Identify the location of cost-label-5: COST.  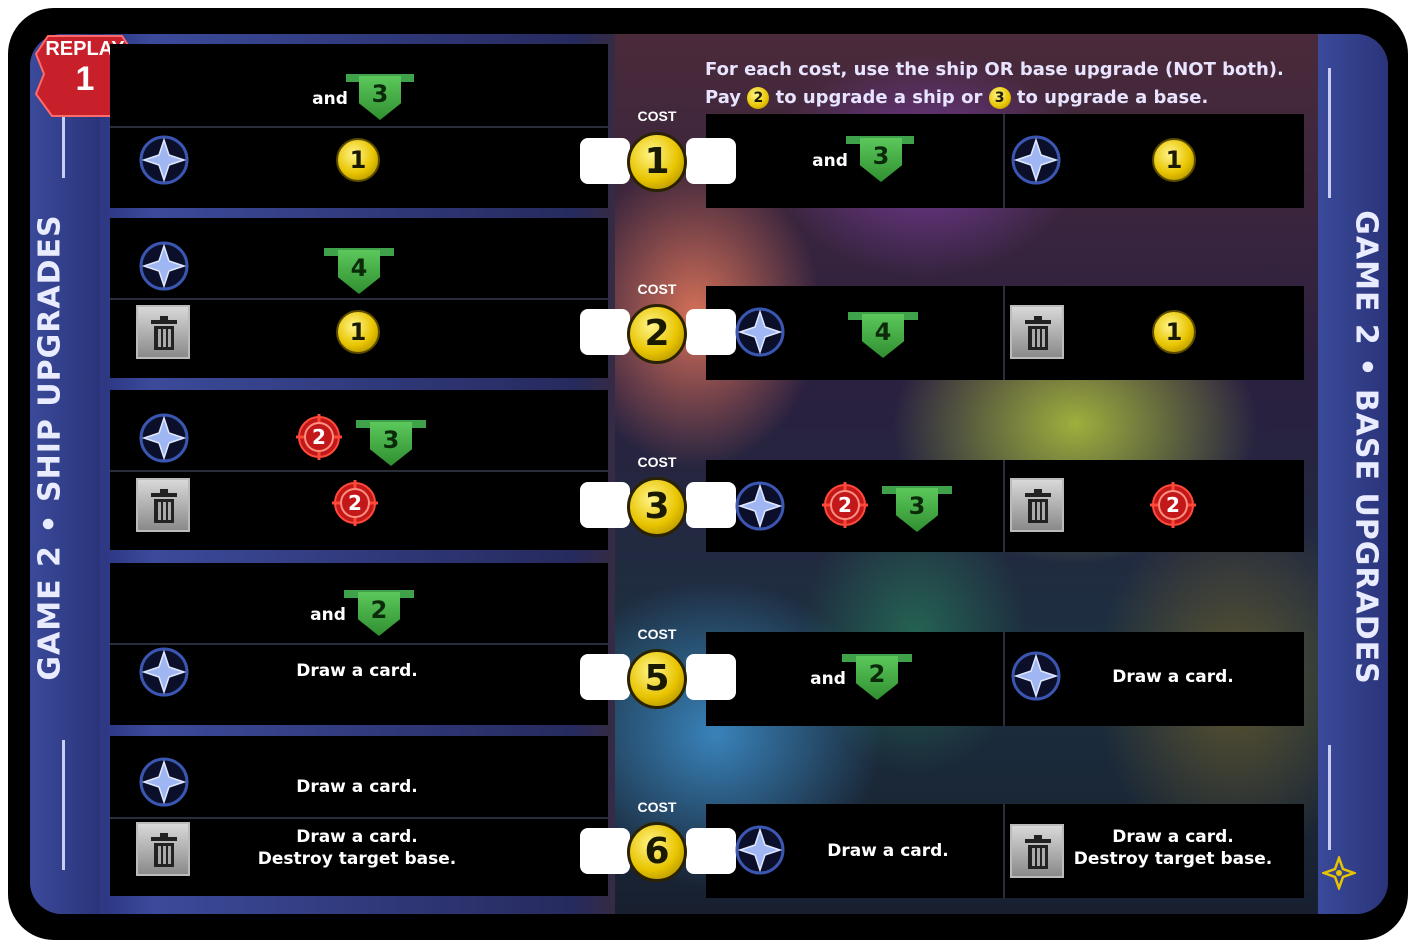
(657, 634).